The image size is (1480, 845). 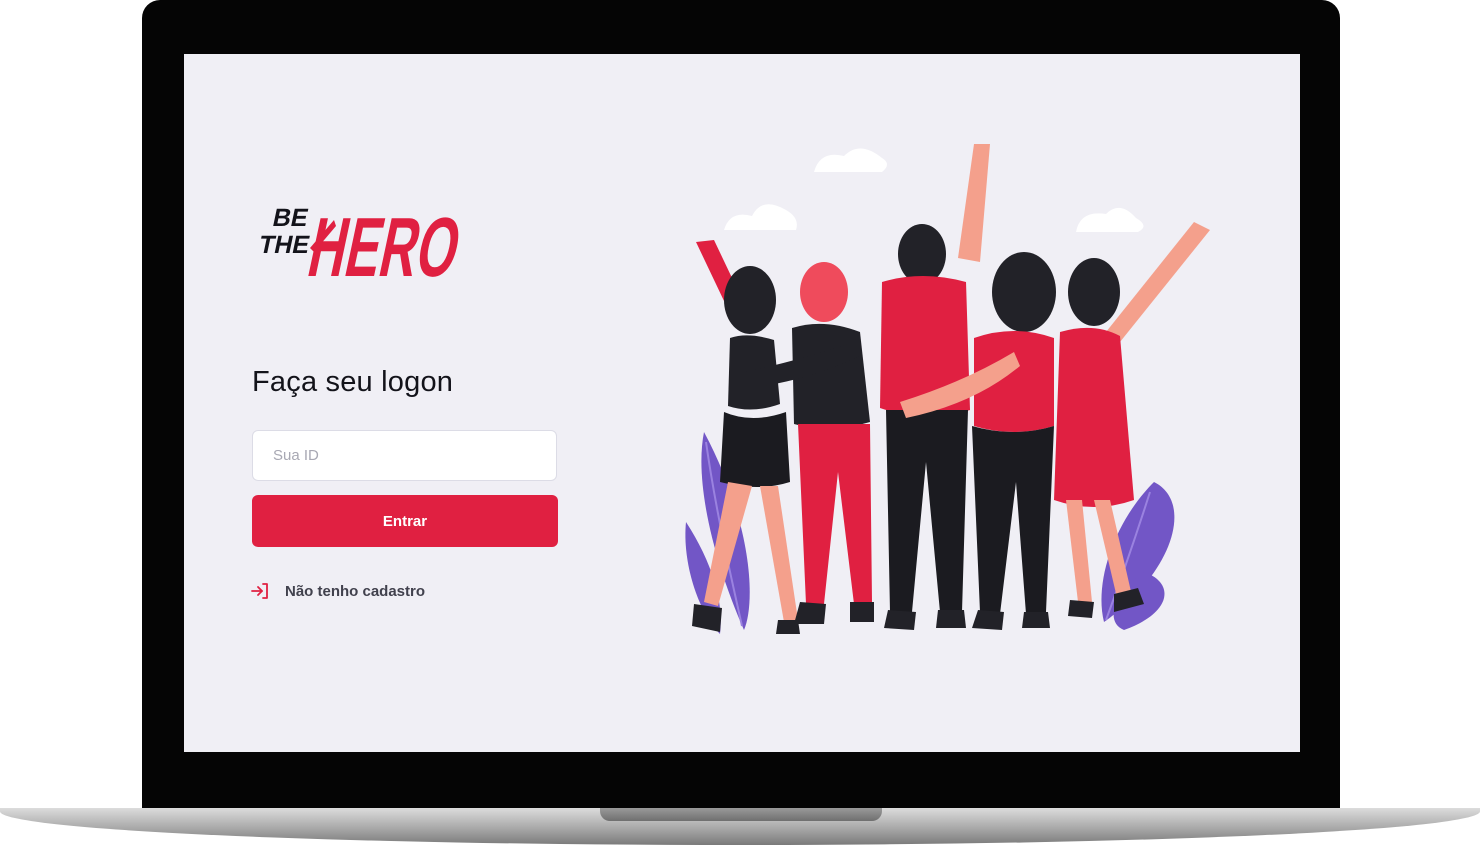 What do you see at coordinates (355, 591) in the screenshot?
I see `register-link-label: Não tenho cadastro` at bounding box center [355, 591].